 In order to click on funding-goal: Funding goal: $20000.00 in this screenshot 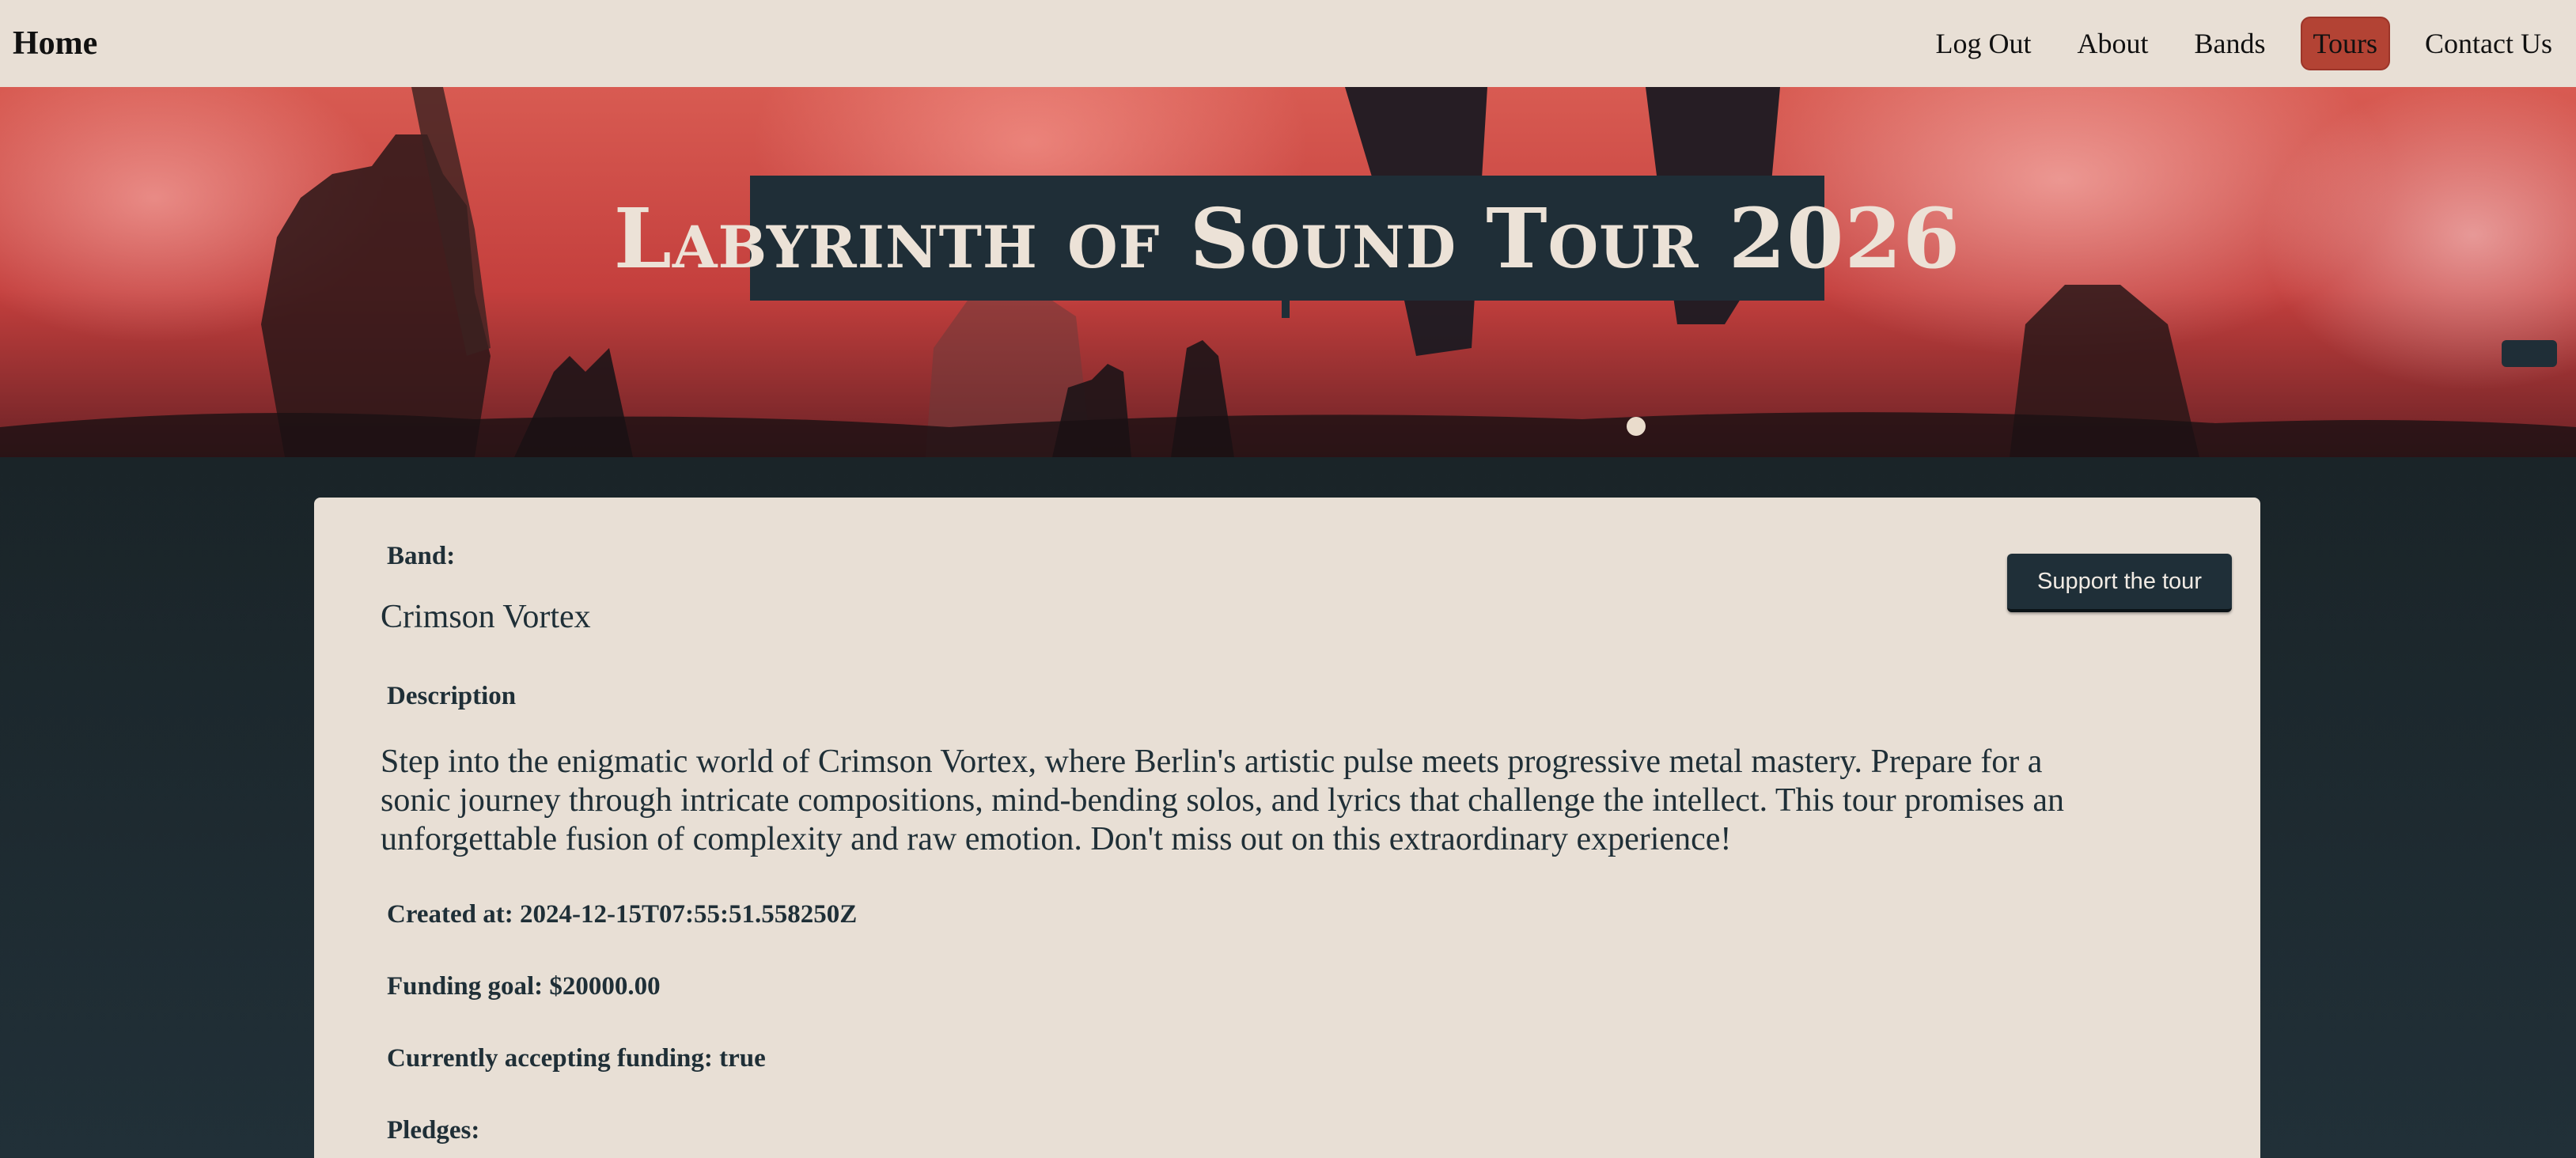, I will do `click(524, 987)`.